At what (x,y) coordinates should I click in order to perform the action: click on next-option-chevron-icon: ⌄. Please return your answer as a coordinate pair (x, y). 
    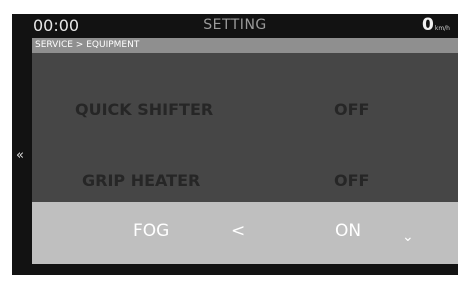
    Looking at the image, I should click on (408, 237).